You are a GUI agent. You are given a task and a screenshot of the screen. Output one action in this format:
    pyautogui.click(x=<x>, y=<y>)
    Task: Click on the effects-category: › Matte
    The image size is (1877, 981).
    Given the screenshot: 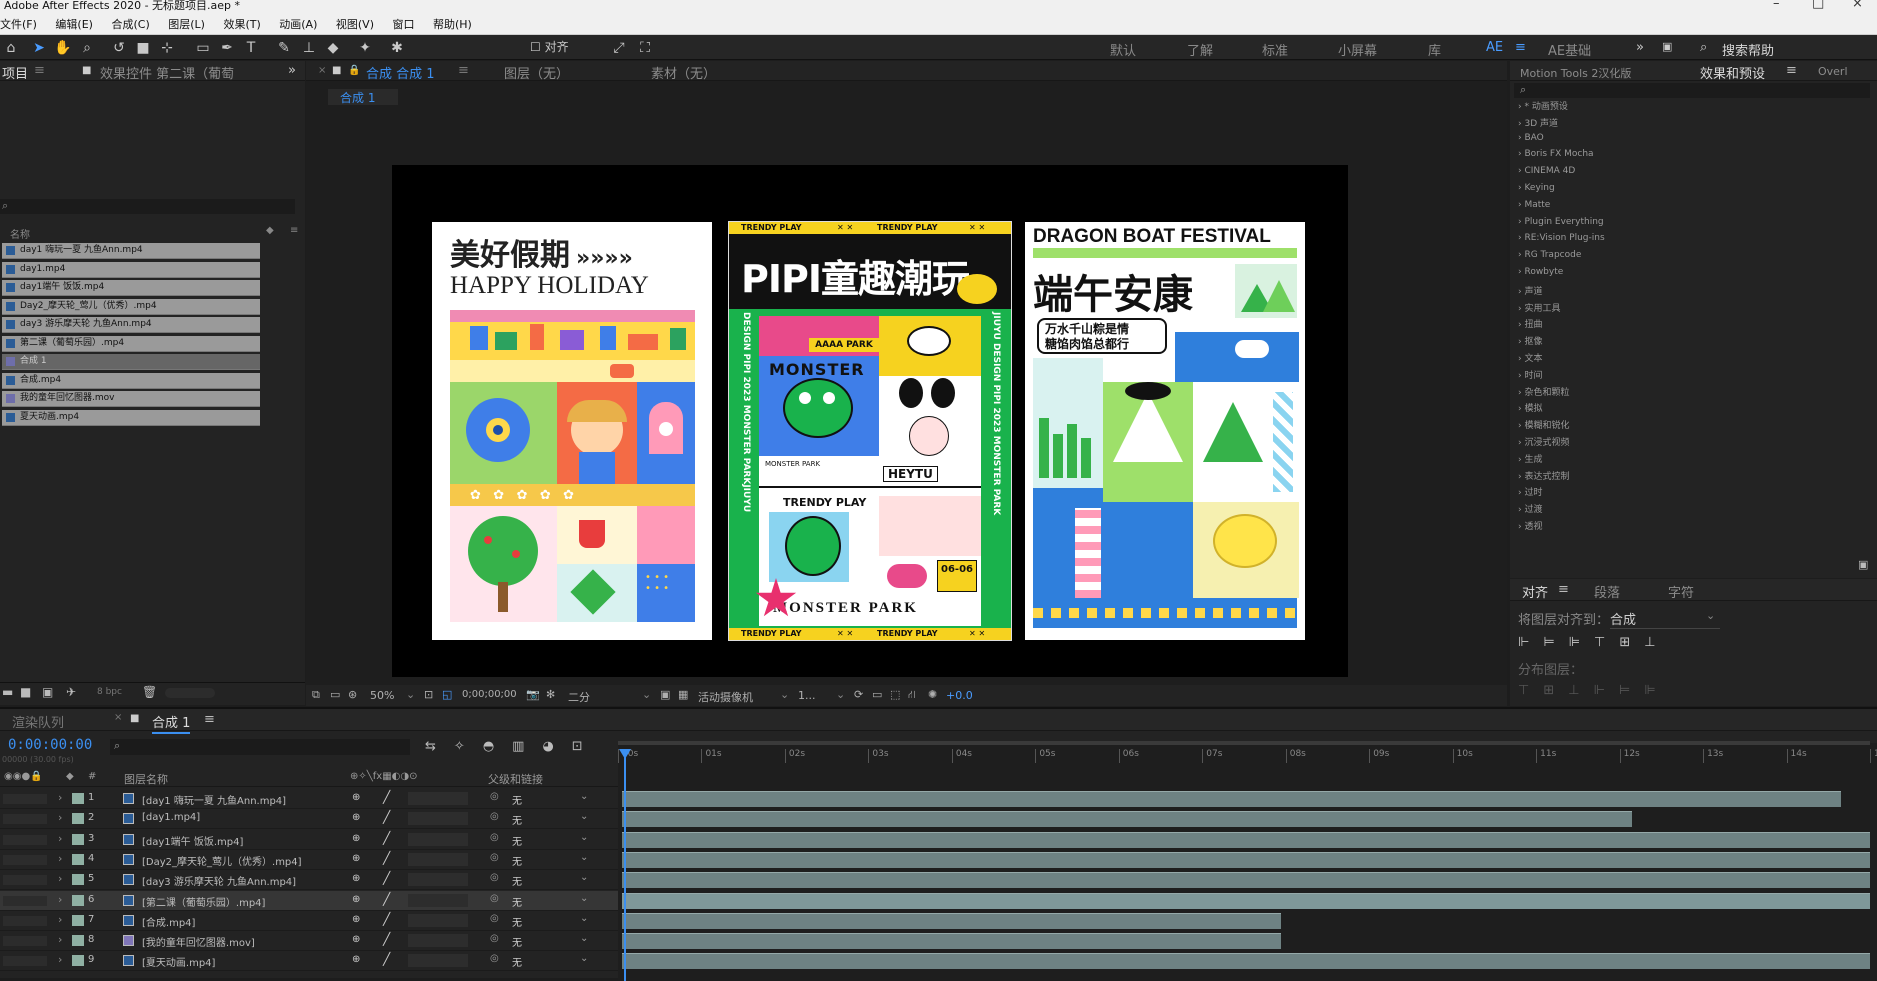 What is the action you would take?
    pyautogui.click(x=1534, y=205)
    